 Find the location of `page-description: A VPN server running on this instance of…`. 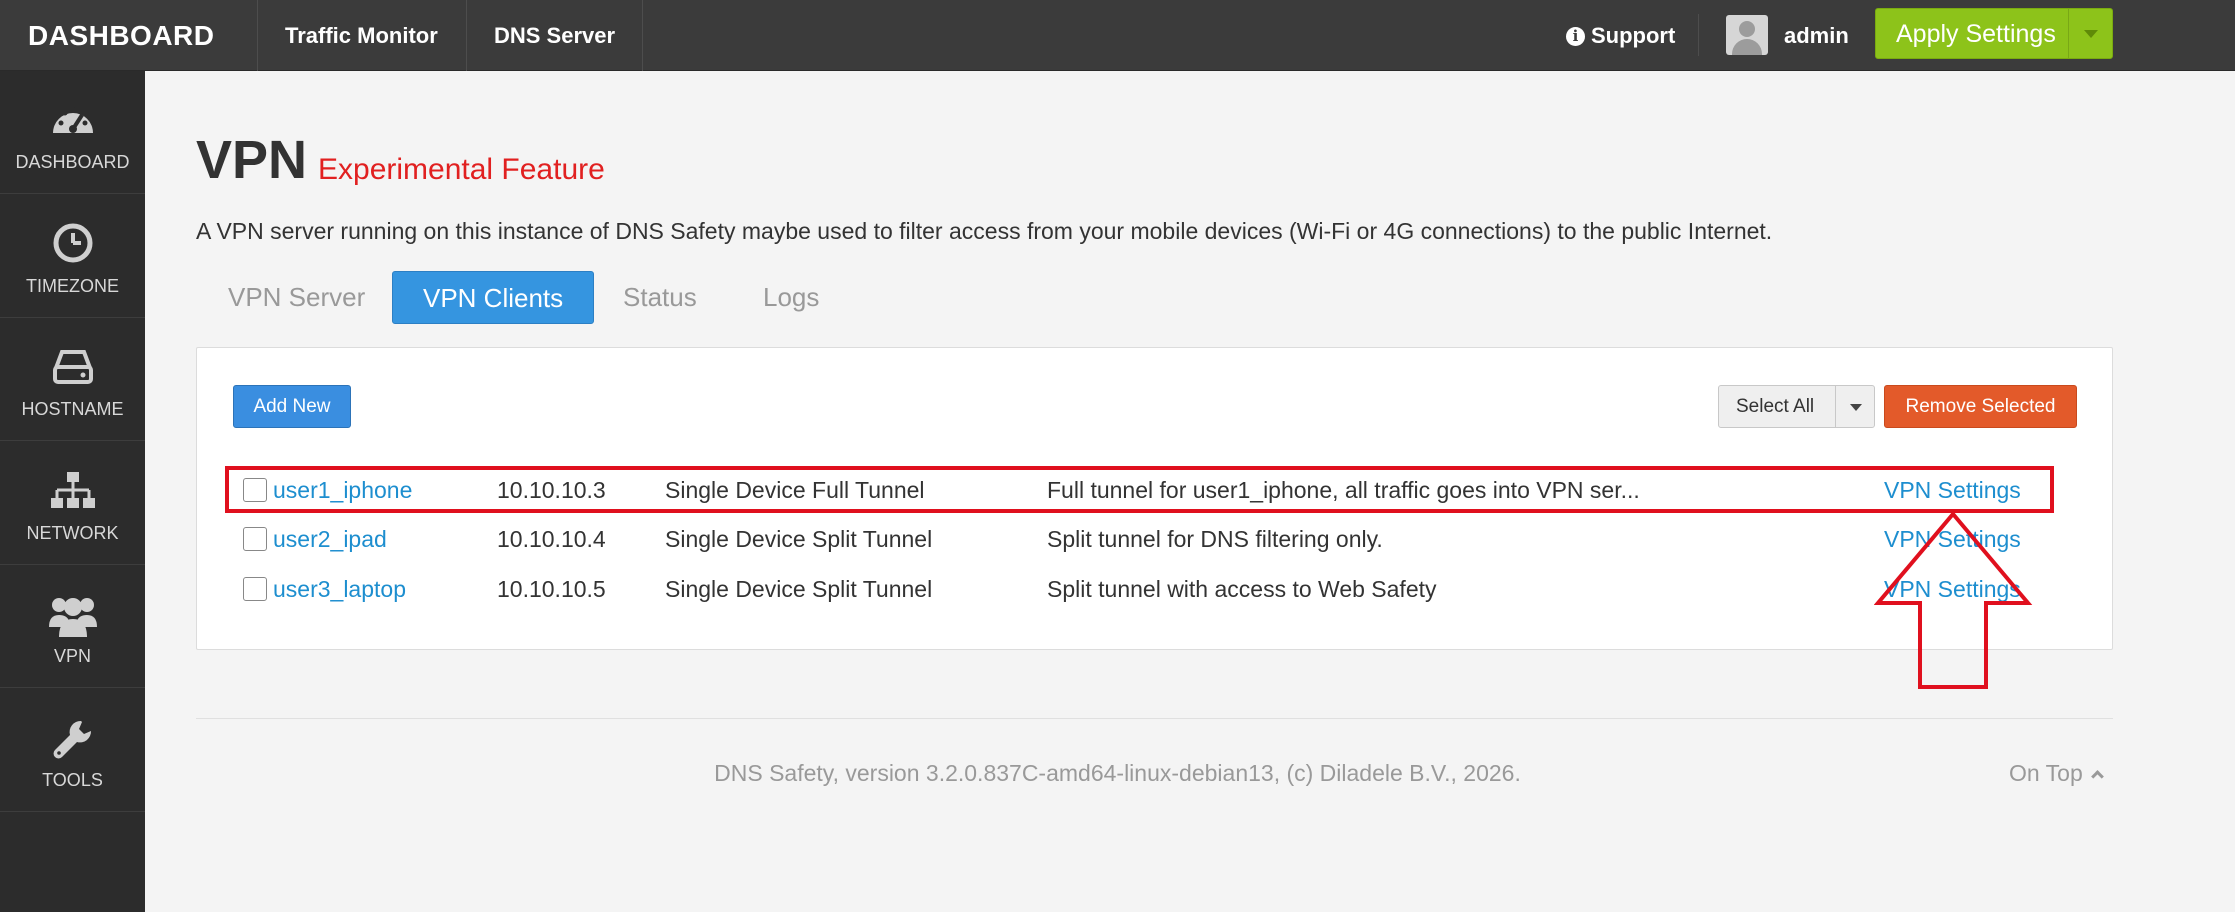

page-description: A VPN server running on this instance of… is located at coordinates (984, 231).